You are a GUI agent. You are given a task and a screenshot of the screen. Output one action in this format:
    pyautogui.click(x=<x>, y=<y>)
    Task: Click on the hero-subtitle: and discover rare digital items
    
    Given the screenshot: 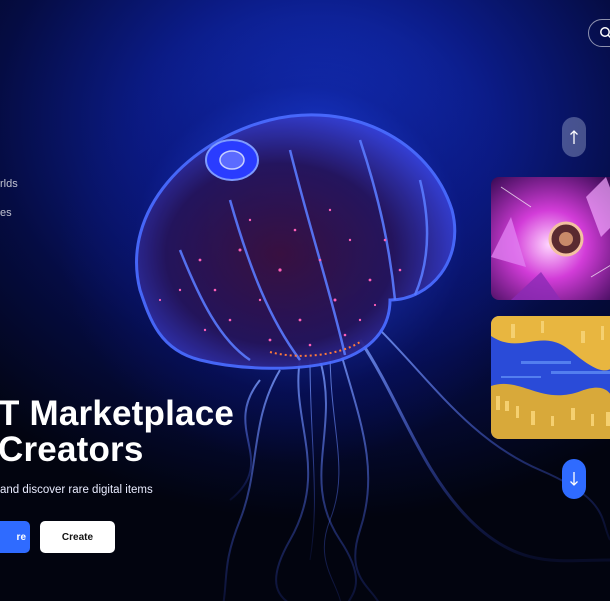 What is the action you would take?
    pyautogui.click(x=76, y=490)
    